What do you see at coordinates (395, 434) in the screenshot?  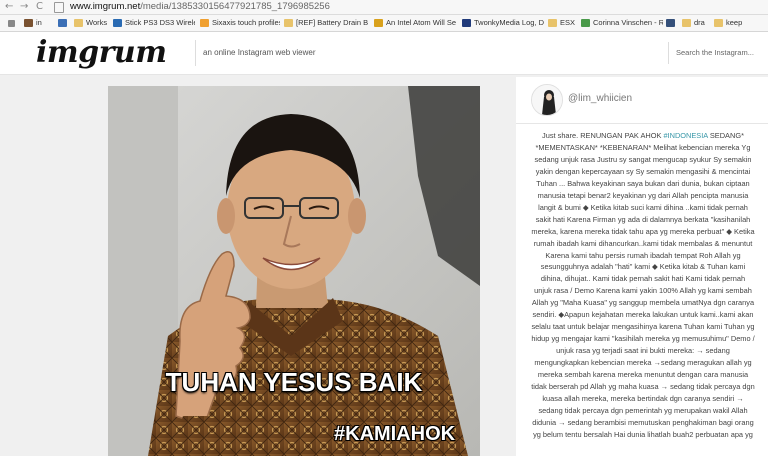 I see `image-caption-hashtag: #KAMIAHOK` at bounding box center [395, 434].